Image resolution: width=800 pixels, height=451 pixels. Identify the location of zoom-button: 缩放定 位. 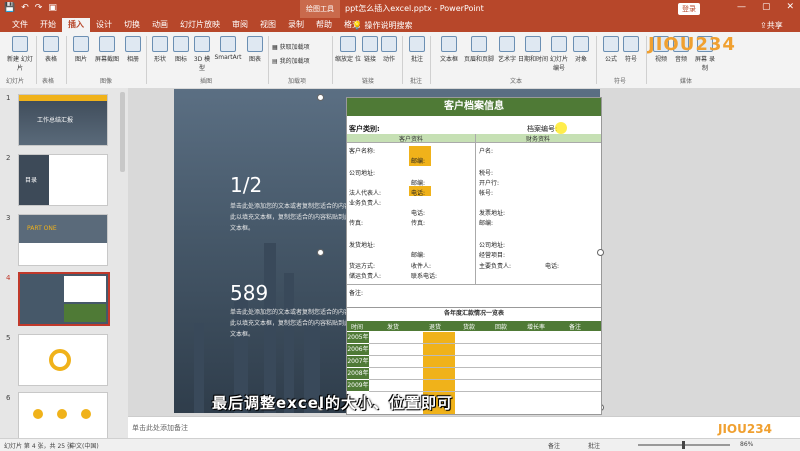
(348, 49).